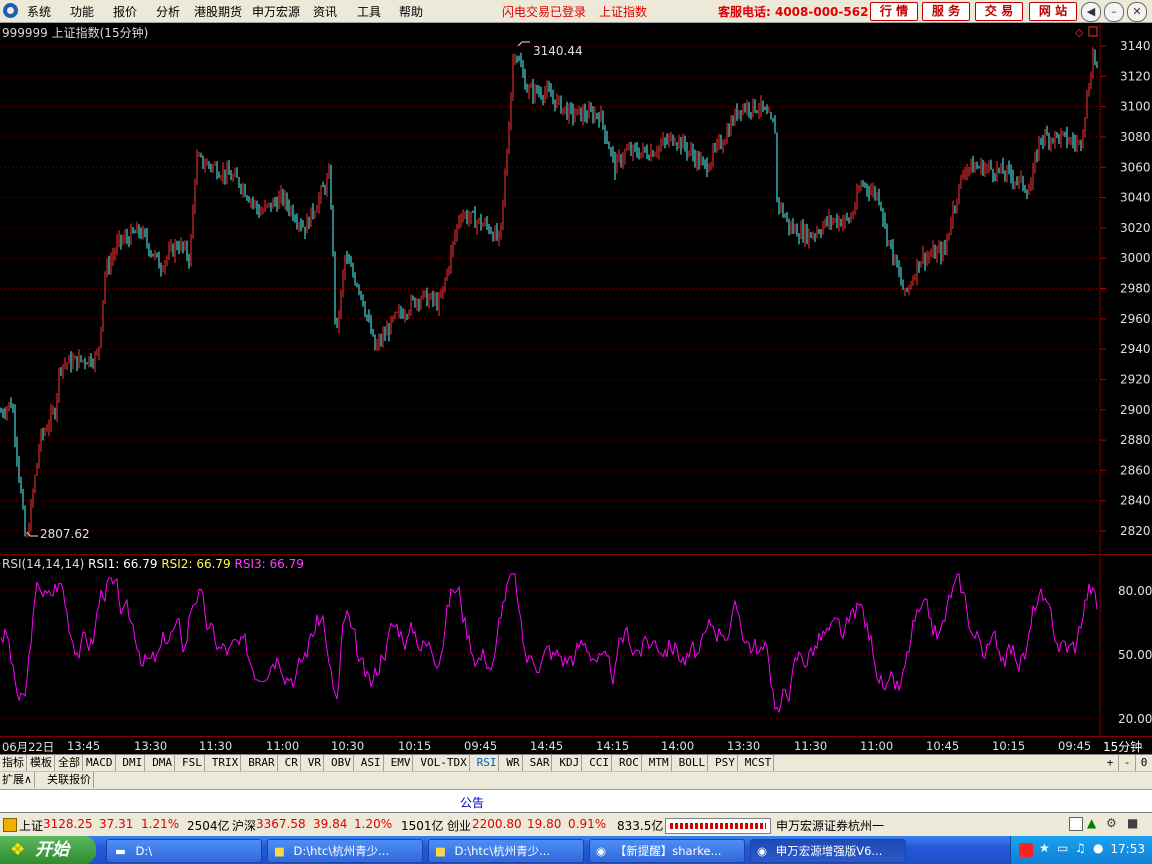 This screenshot has width=1152, height=864. What do you see at coordinates (497, 824) in the screenshot?
I see `cy-value: 2200.80` at bounding box center [497, 824].